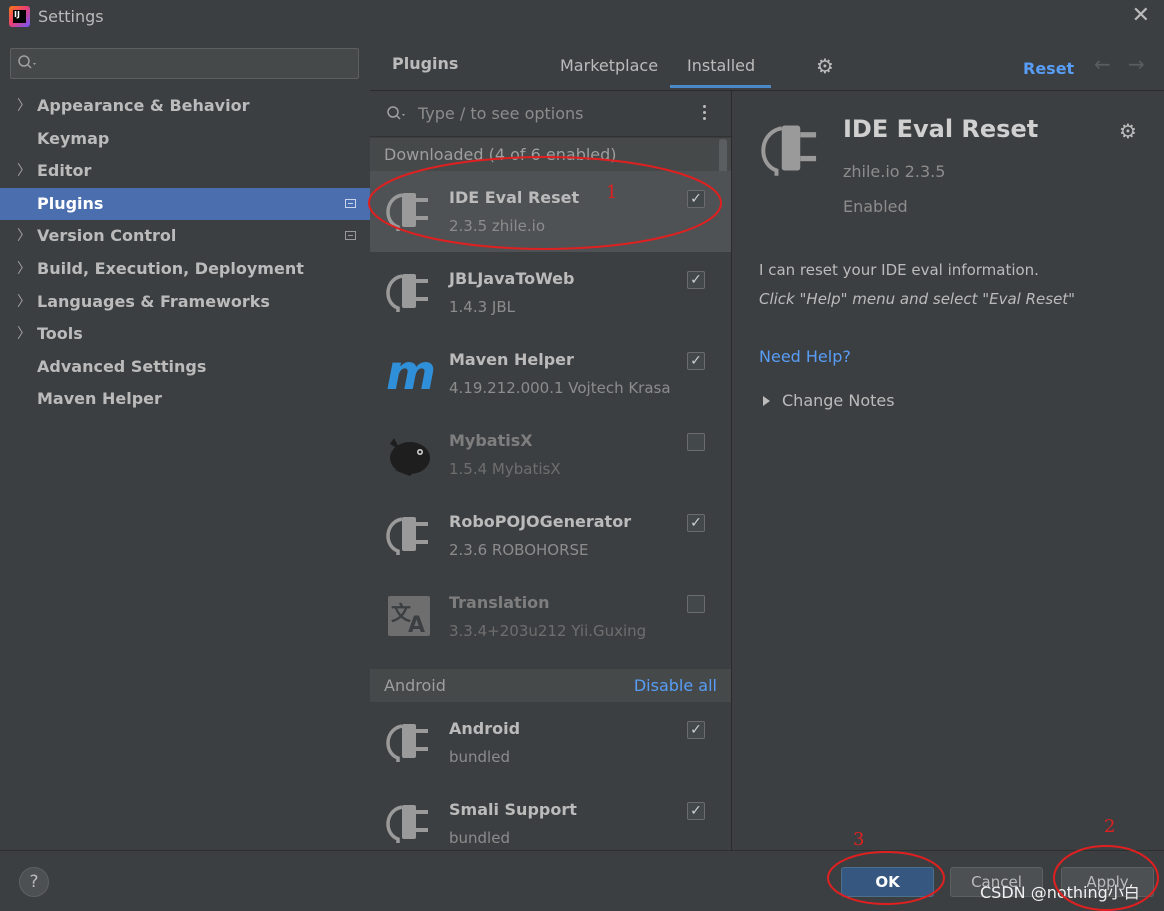 Image resolution: width=1164 pixels, height=911 pixels. I want to click on back-arrow-icon: ←, so click(1102, 64).